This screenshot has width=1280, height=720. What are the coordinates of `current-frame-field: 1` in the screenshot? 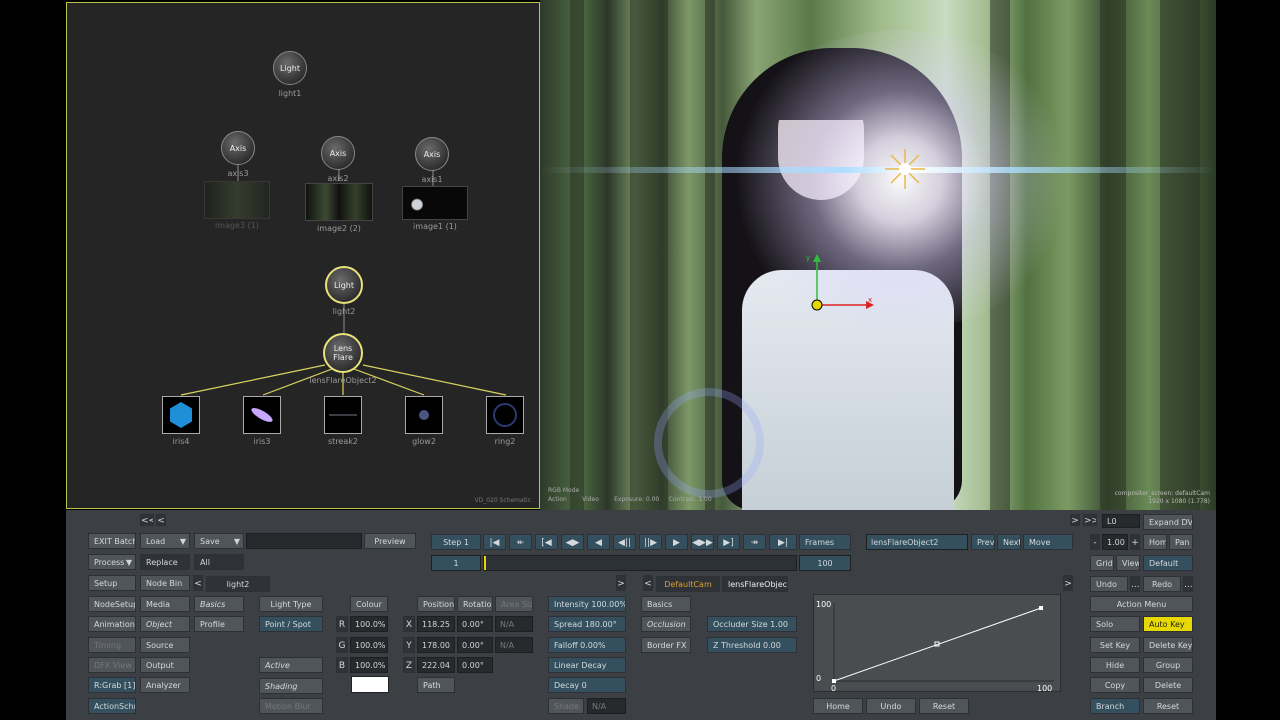 It's located at (456, 563).